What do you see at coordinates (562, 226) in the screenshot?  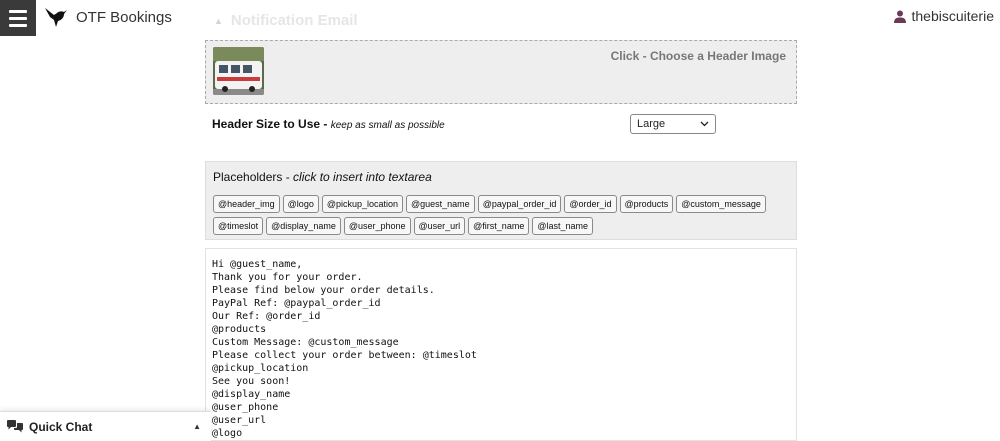 I see `placeholder-button: @last_name` at bounding box center [562, 226].